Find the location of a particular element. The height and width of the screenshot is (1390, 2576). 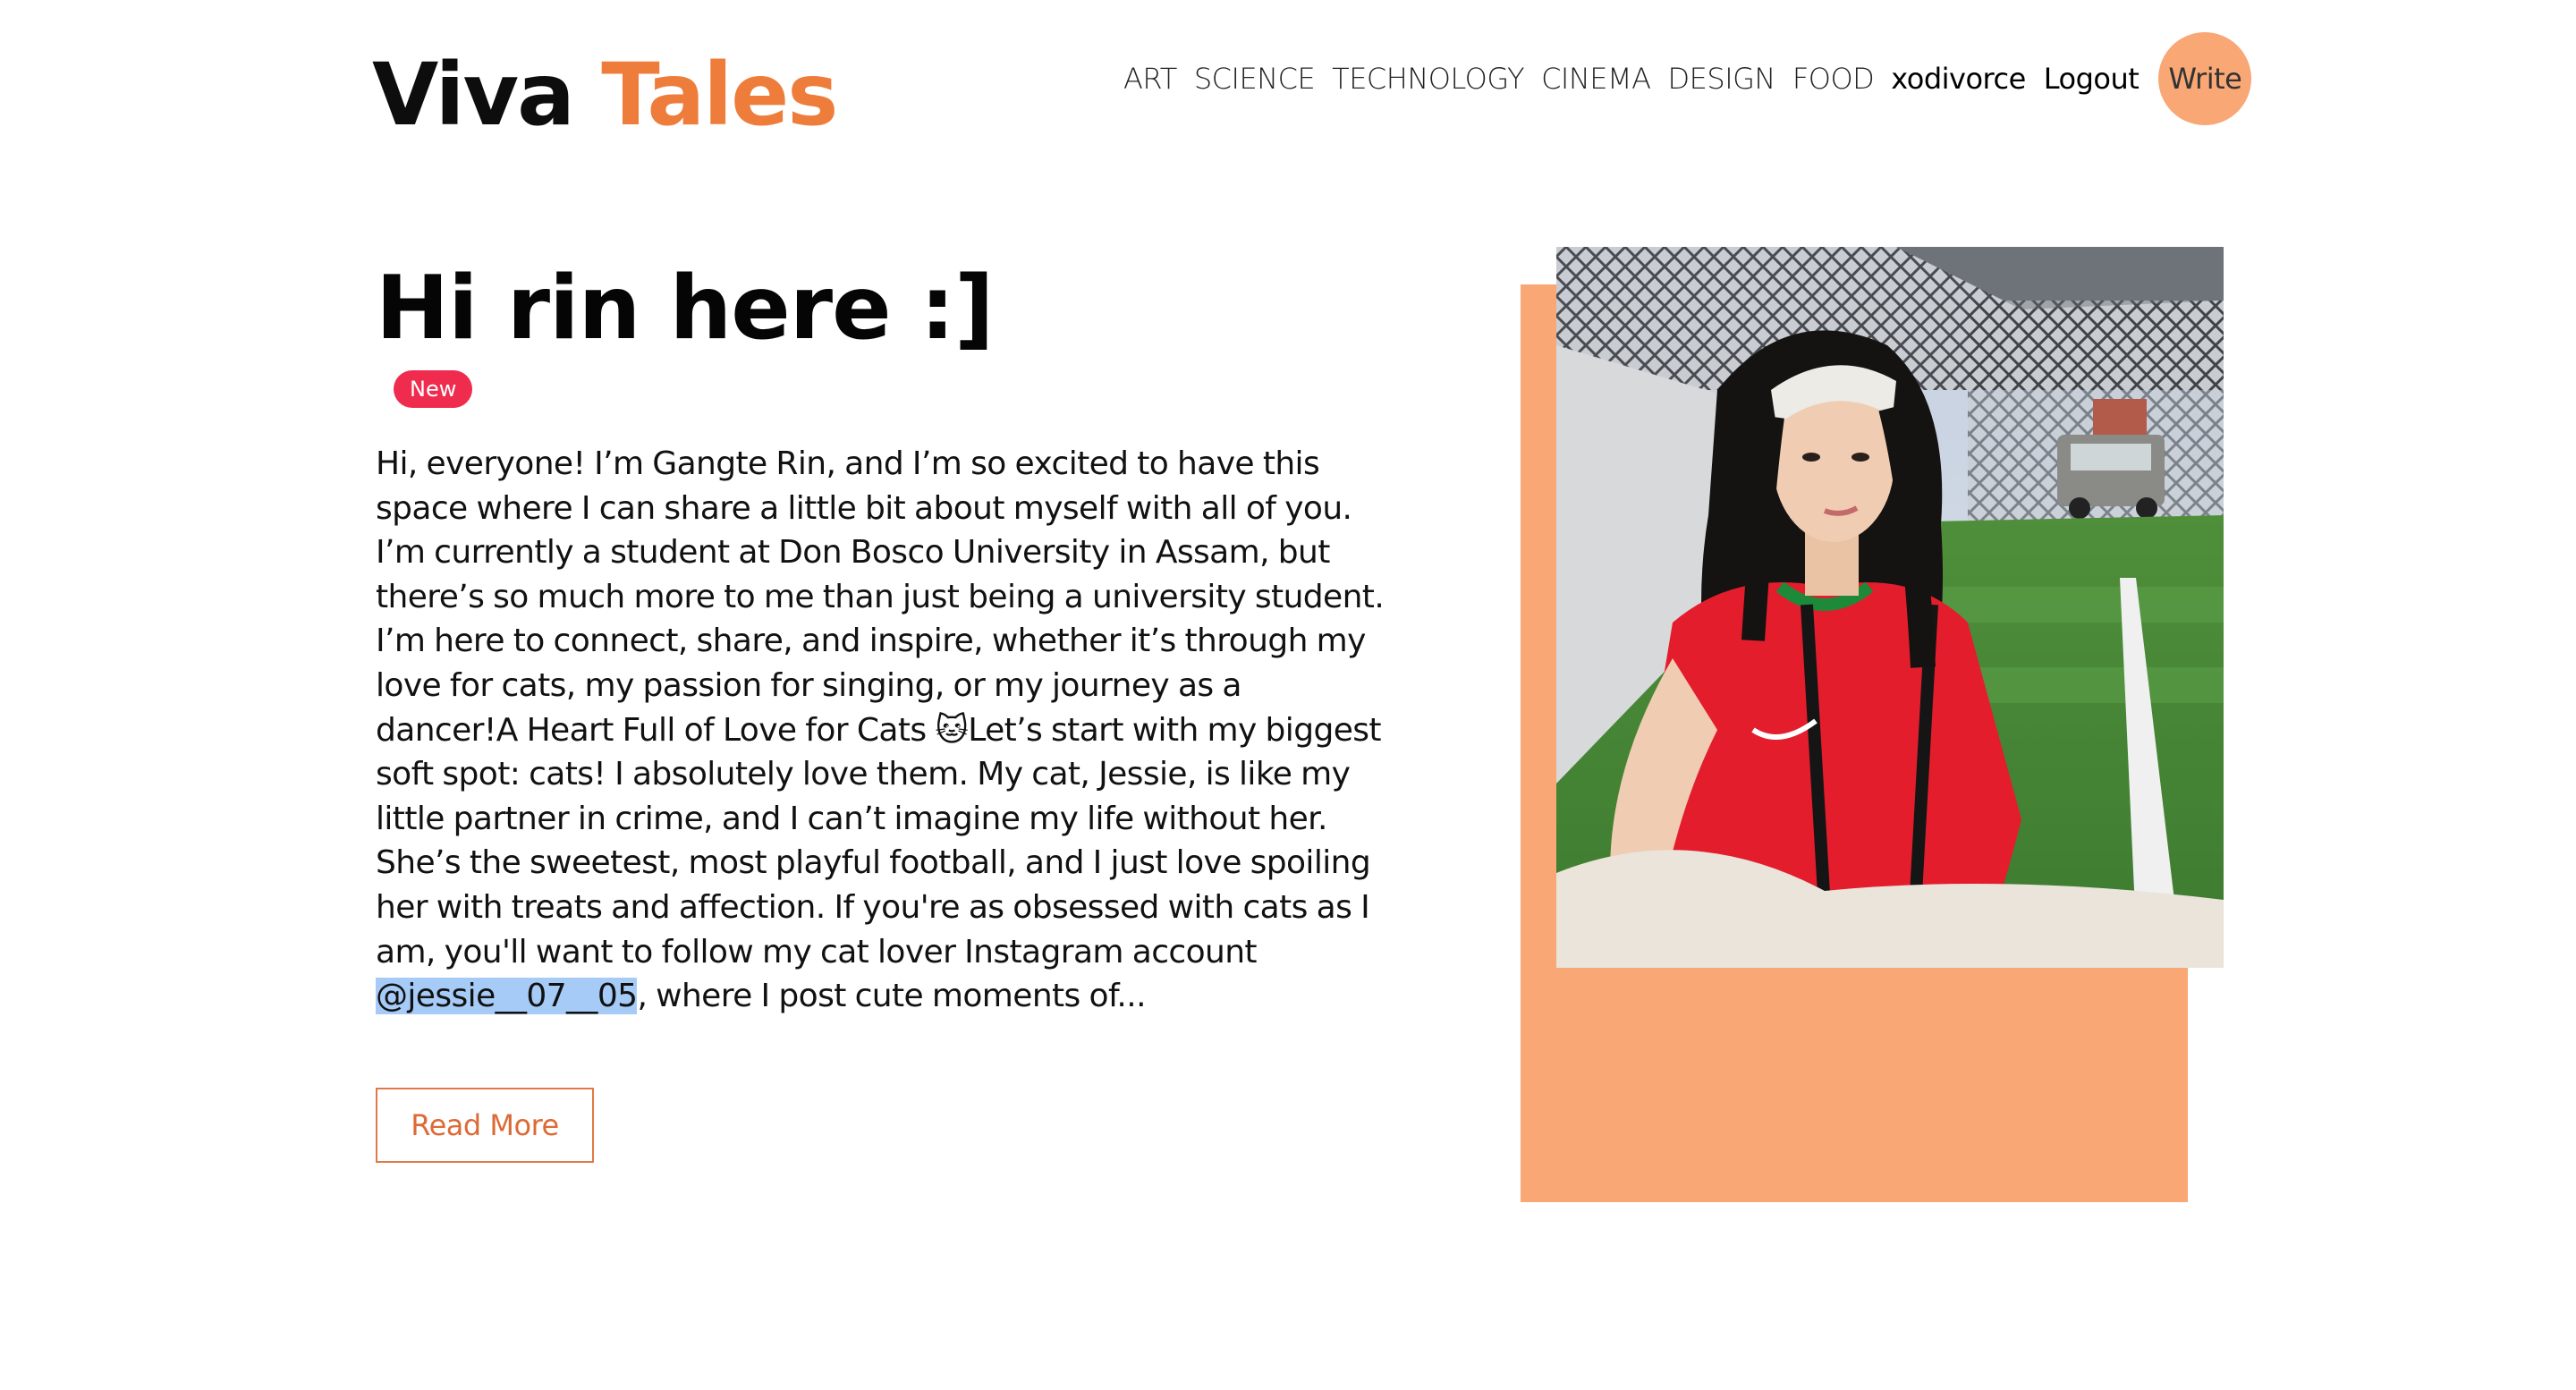

site-logo: Viva Tales is located at coordinates (605, 94).